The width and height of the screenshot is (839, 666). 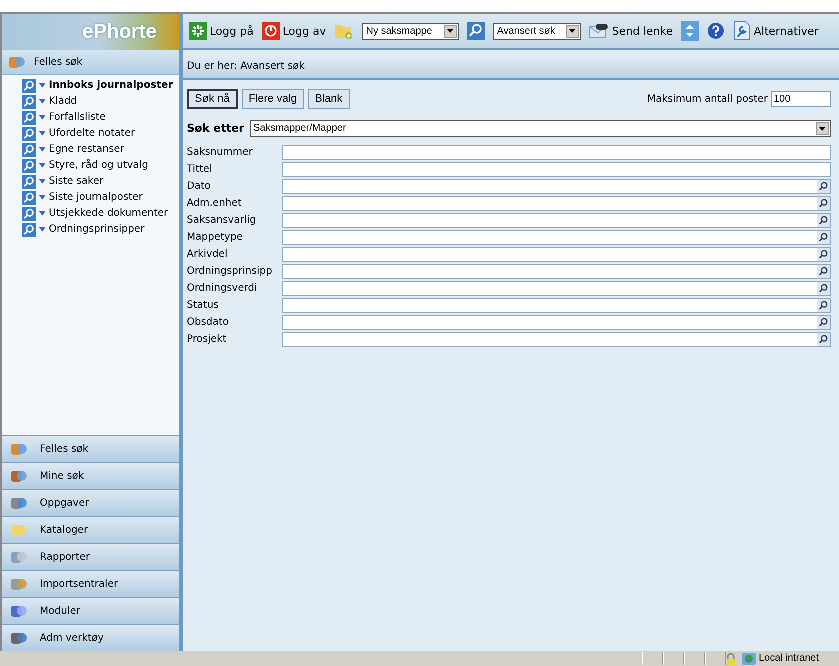 What do you see at coordinates (58, 62) in the screenshot?
I see `section-title: Felles søk` at bounding box center [58, 62].